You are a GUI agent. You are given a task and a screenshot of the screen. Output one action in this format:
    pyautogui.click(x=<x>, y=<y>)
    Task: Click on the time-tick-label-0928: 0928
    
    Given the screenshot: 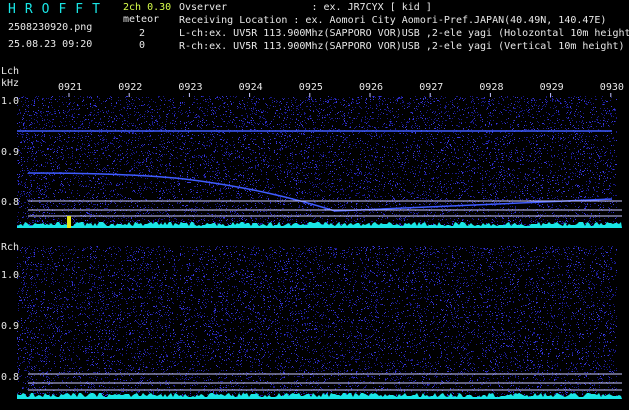 What is the action you would take?
    pyautogui.click(x=491, y=87)
    